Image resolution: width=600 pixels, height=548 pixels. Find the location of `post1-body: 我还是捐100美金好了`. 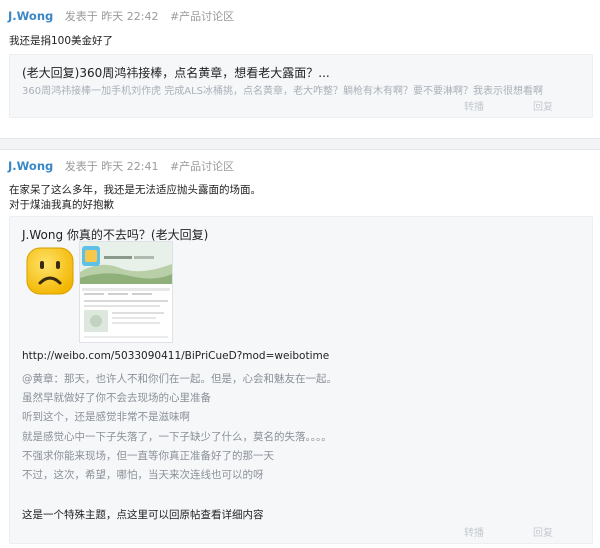

post1-body: 我还是捐100美金好了 is located at coordinates (61, 41).